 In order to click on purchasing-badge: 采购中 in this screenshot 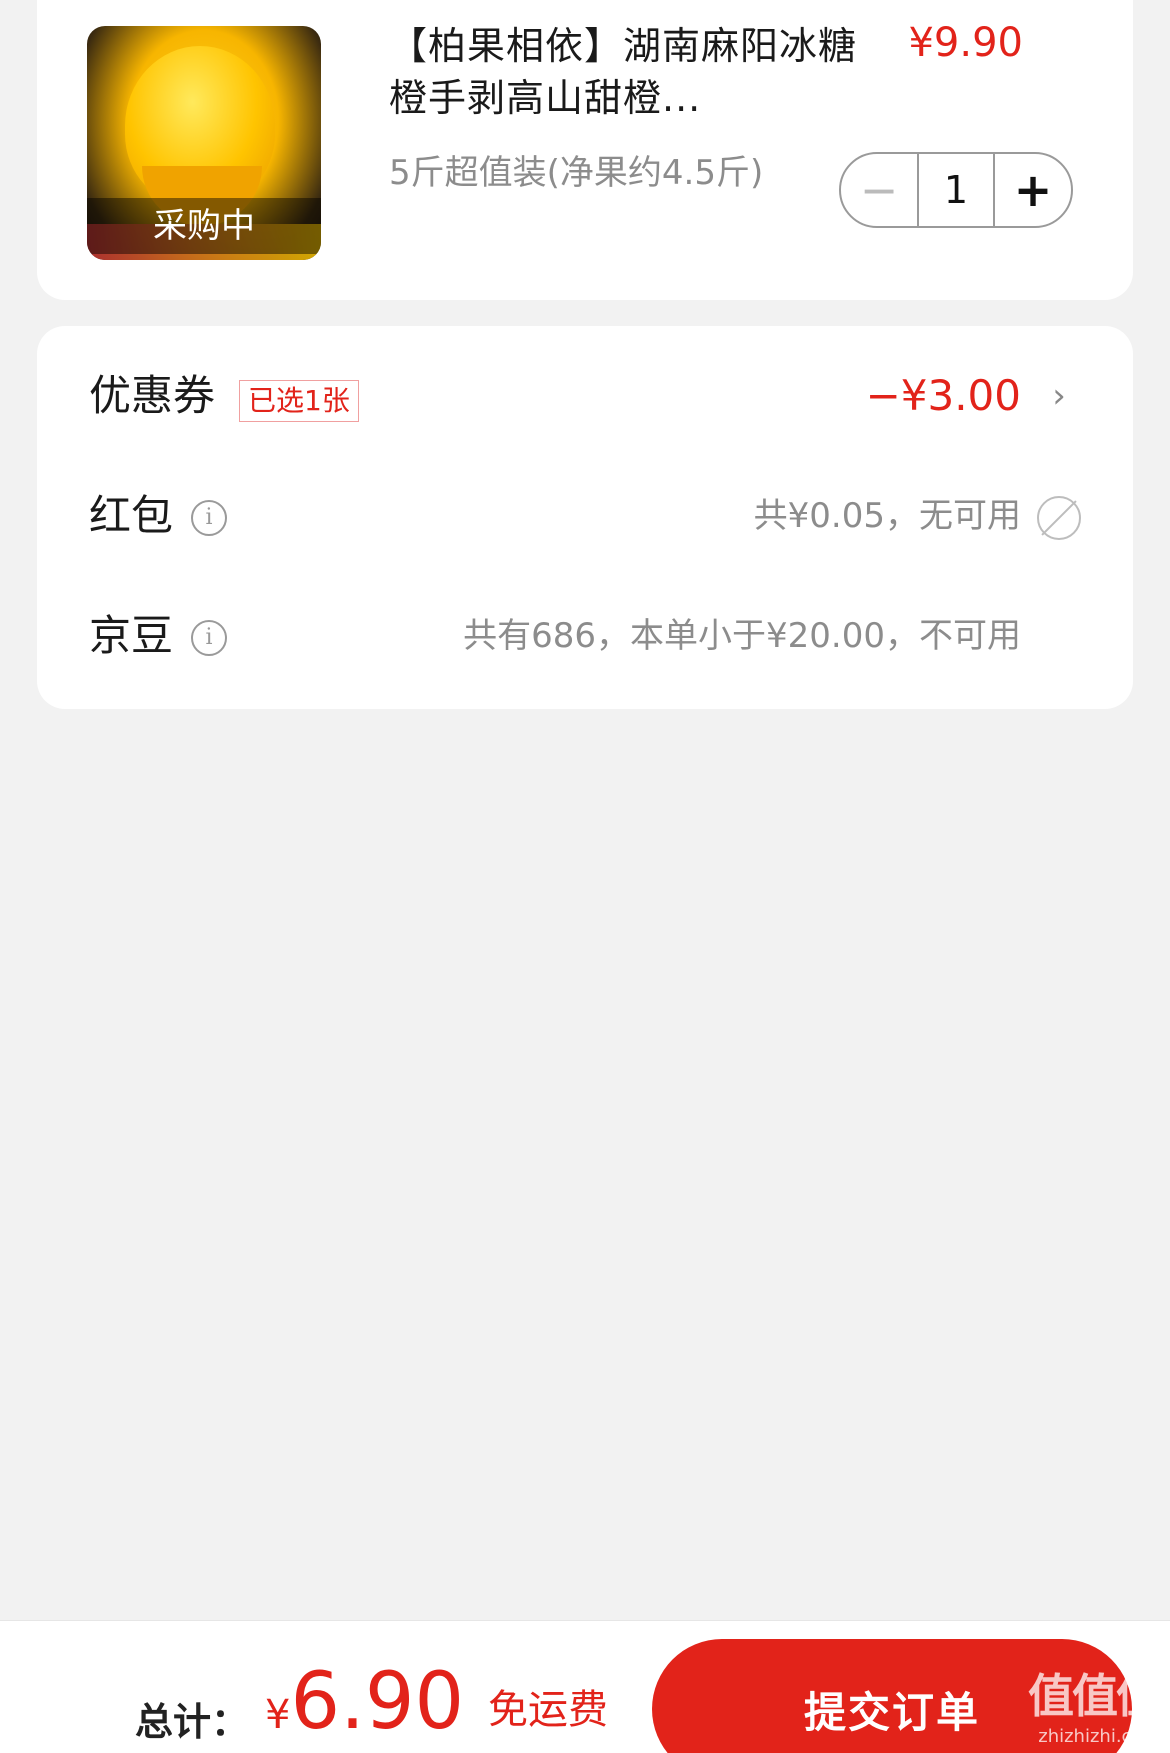, I will do `click(204, 226)`.